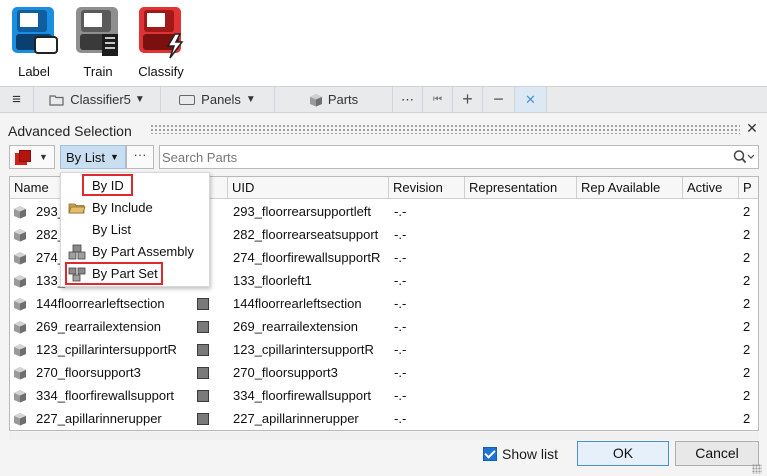  I want to click on part-uid-cell: 227_apillarinnerupper, so click(296, 418).